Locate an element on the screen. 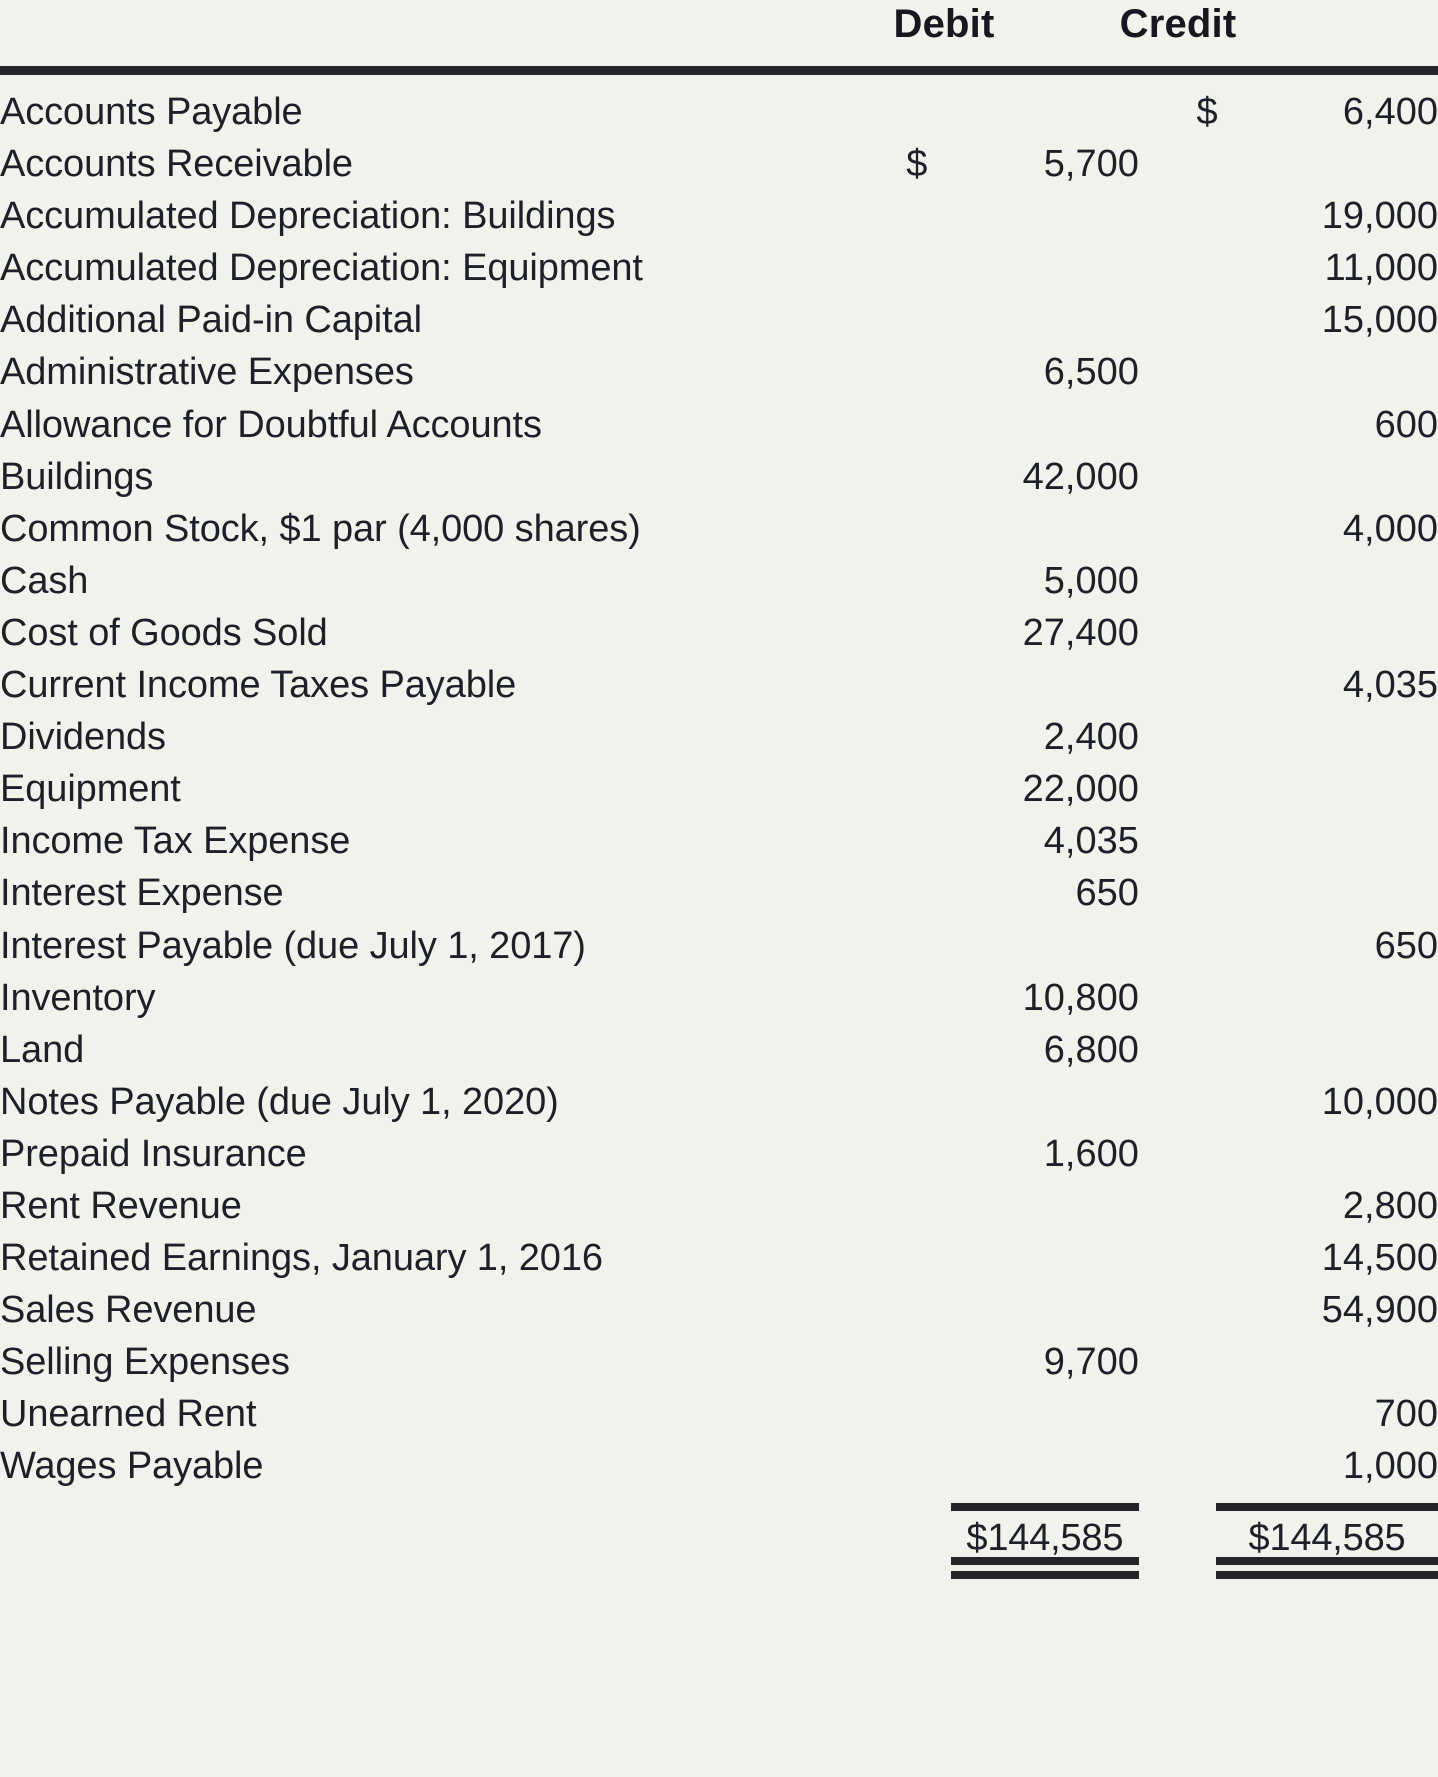  credit-amount-cell: 15,000 is located at coordinates (1379, 320).